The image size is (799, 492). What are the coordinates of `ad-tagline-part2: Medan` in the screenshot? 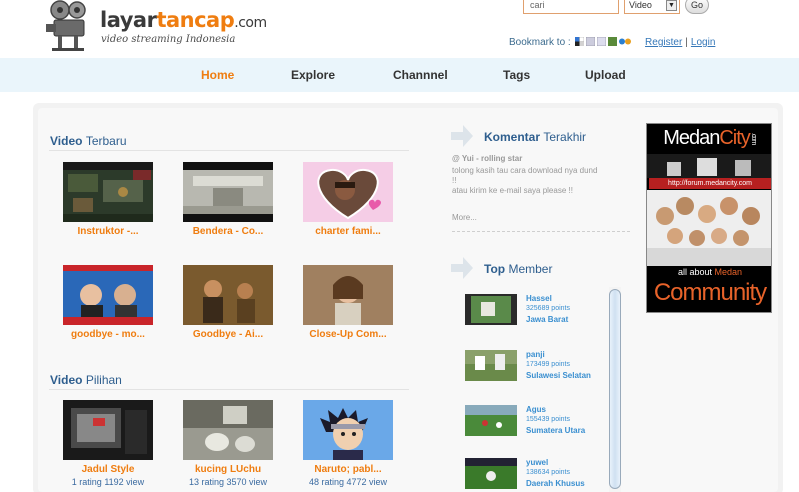 It's located at (728, 272).